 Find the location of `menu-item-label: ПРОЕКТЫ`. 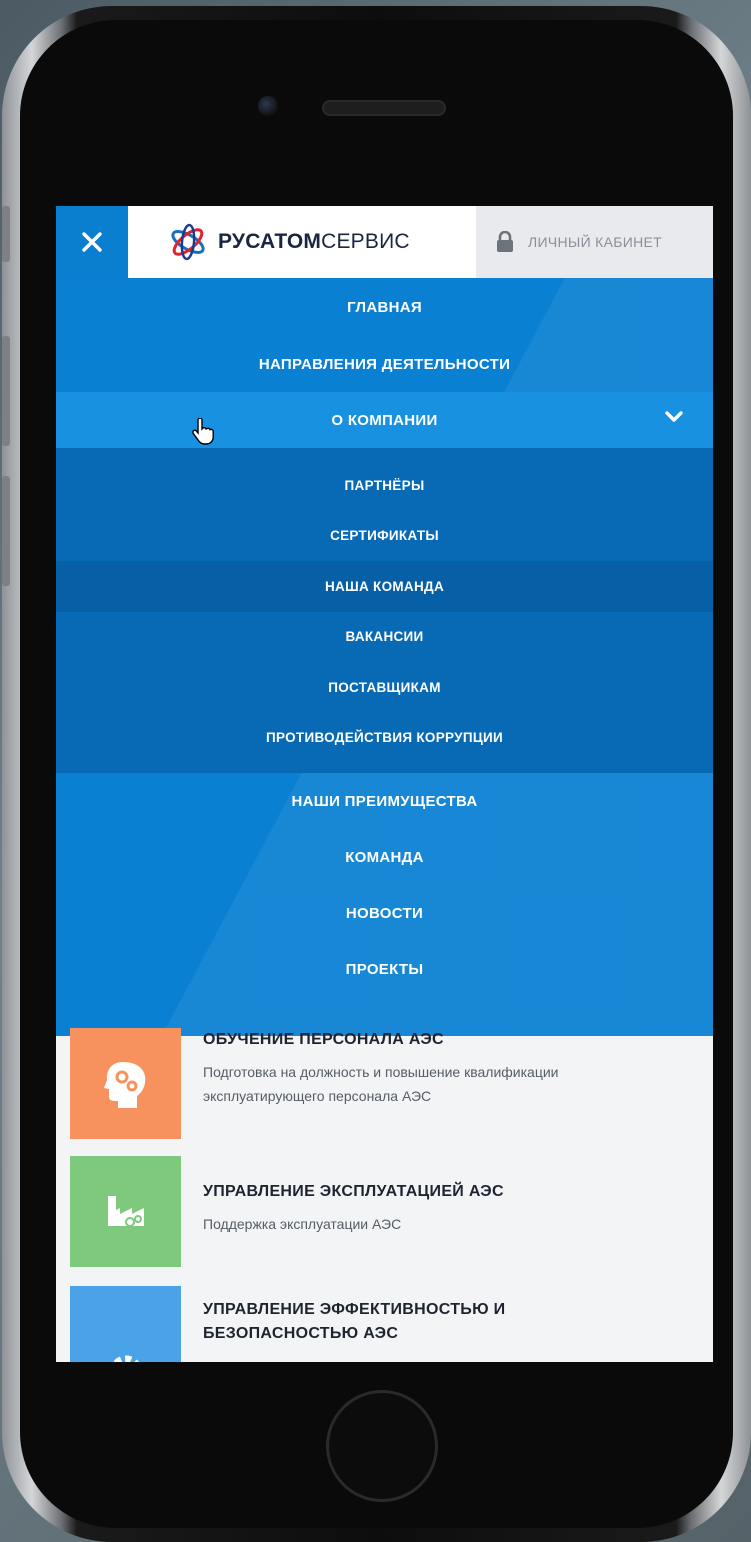

menu-item-label: ПРОЕКТЫ is located at coordinates (384, 969).